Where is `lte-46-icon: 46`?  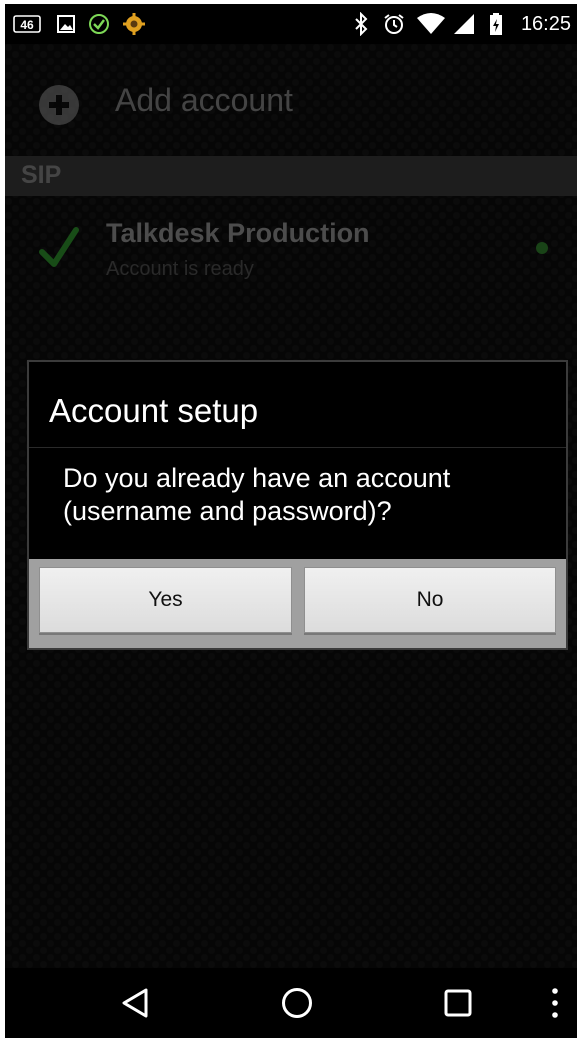
lte-46-icon: 46 is located at coordinates (27, 24).